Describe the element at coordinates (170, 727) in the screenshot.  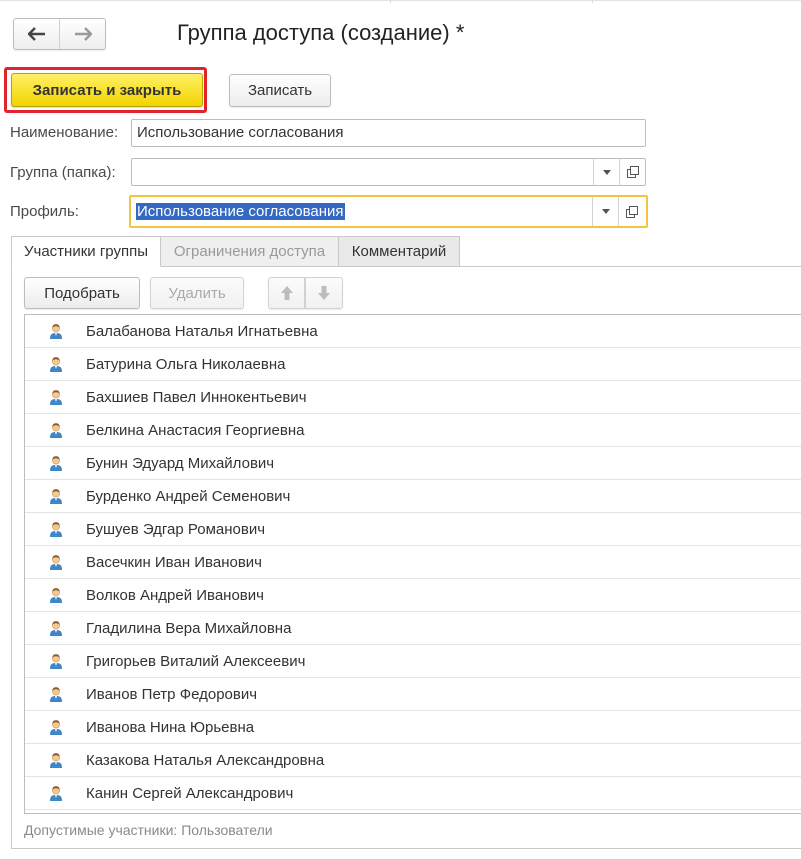
I see `member-name: Иванова Нина Юрьевна` at that location.